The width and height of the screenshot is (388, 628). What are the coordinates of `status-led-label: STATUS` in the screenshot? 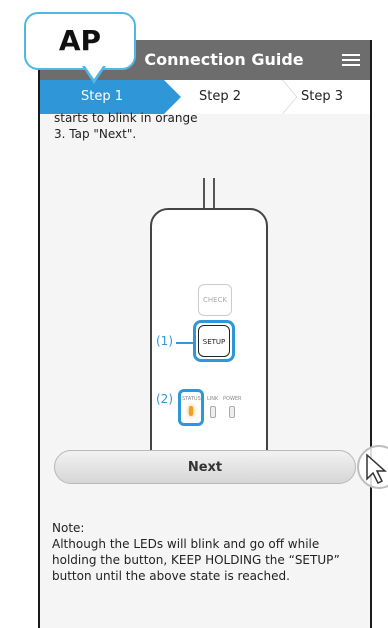 It's located at (191, 399).